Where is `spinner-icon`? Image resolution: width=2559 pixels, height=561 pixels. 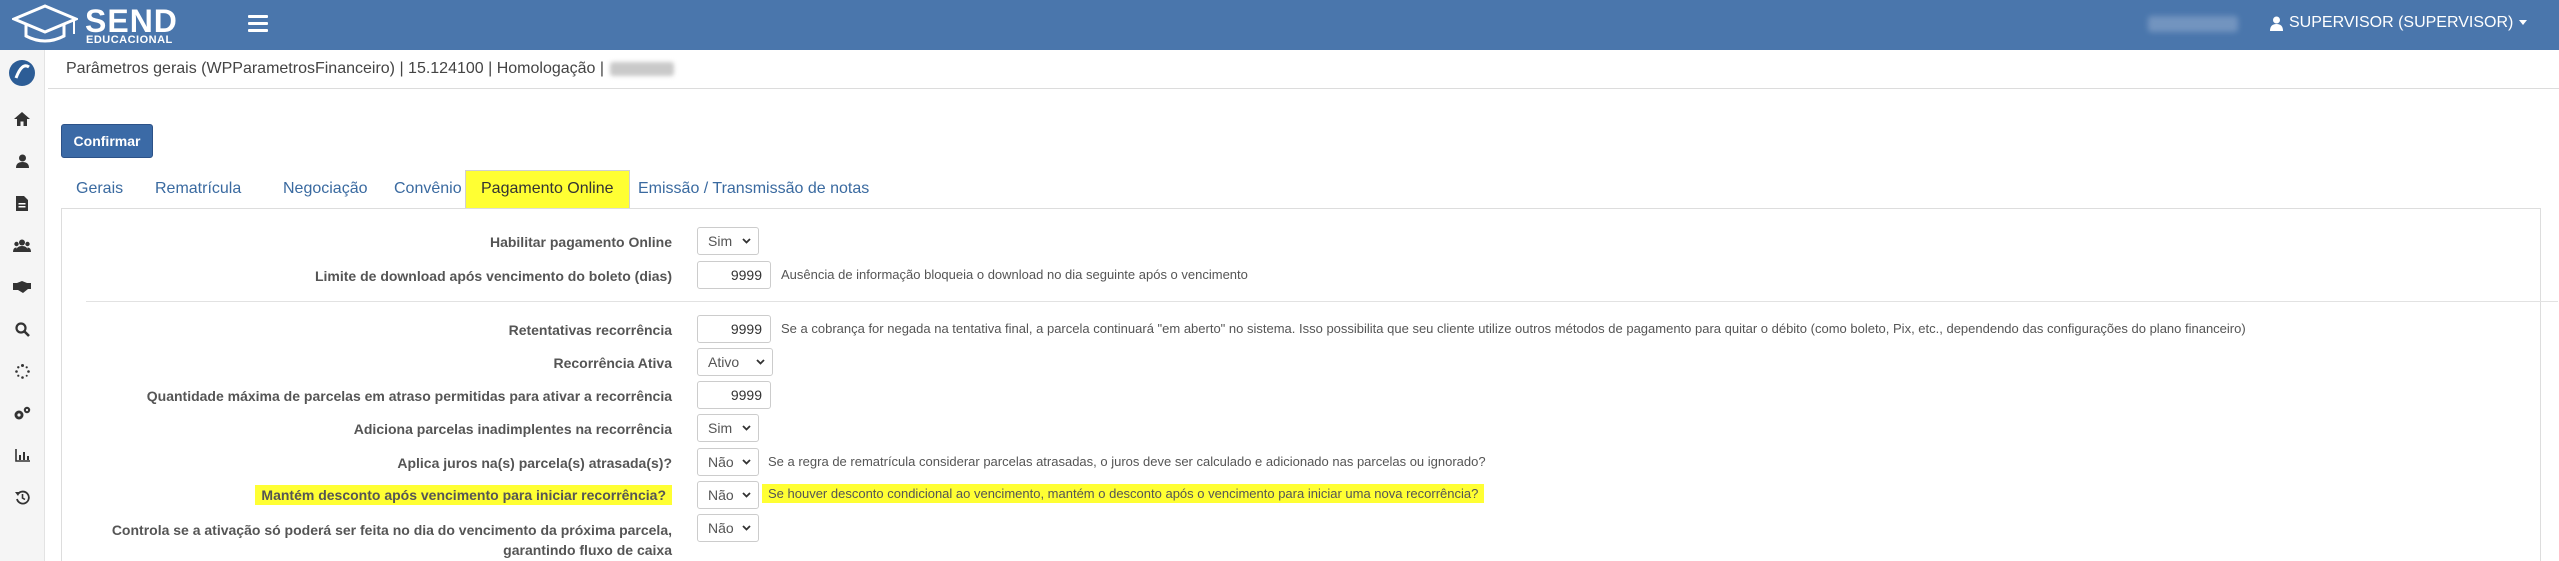
spinner-icon is located at coordinates (22, 371).